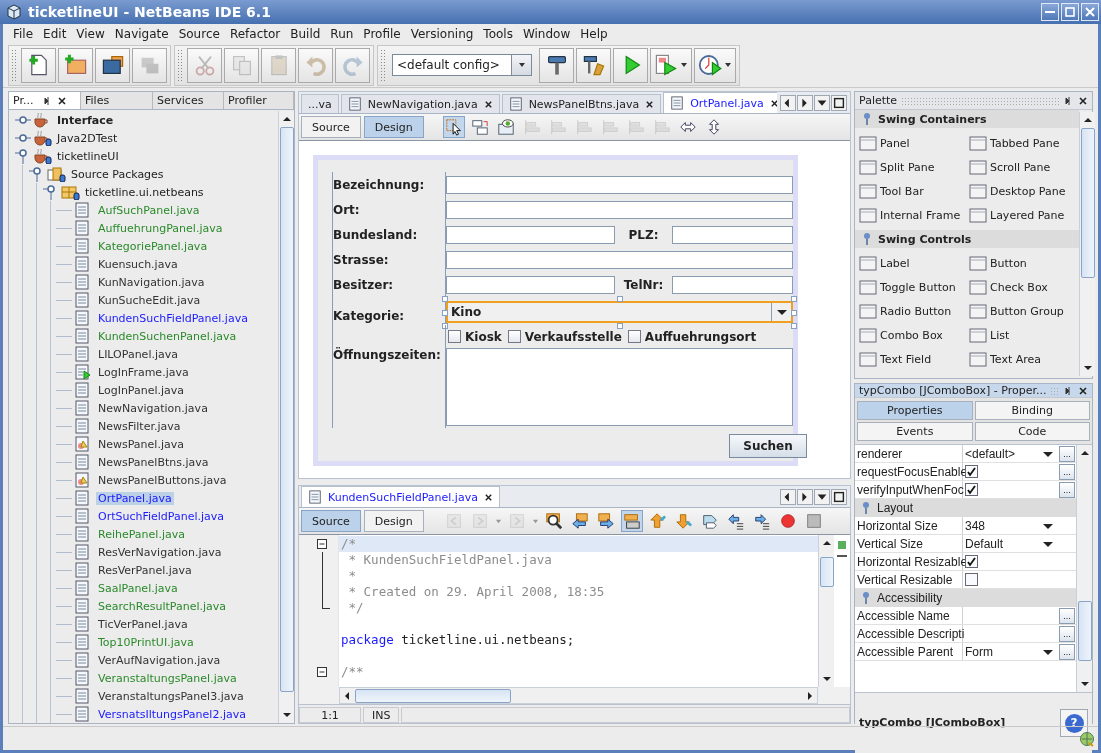  Describe the element at coordinates (138, 354) in the screenshot. I see `tree-item: LILOPanel.java` at that location.